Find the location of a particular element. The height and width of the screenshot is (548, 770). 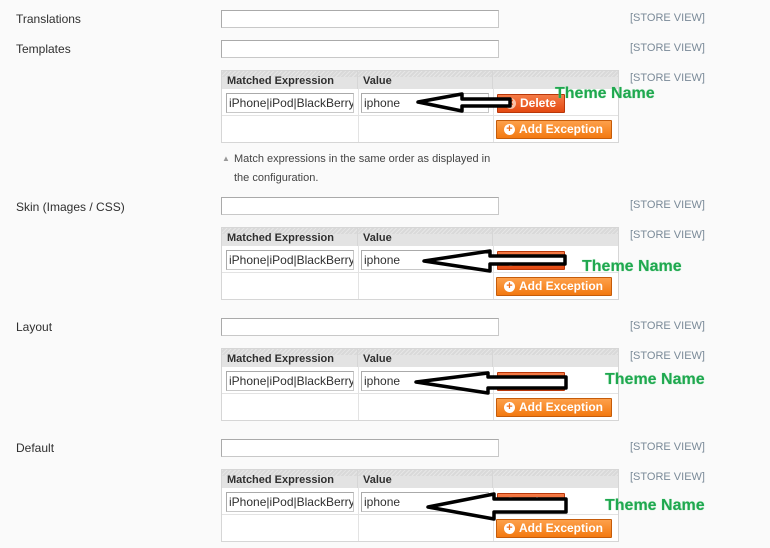

arrow-annotation is located at coordinates (497, 506).